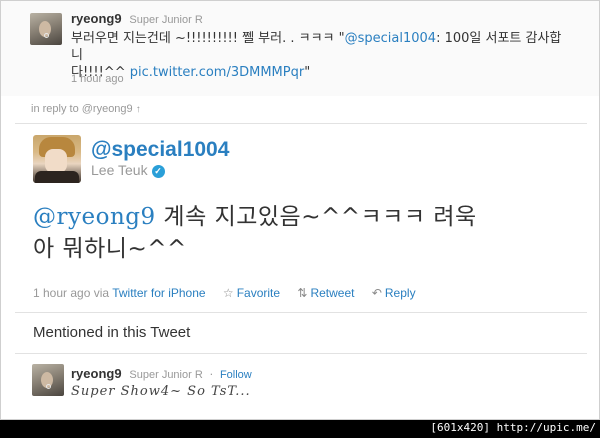  What do you see at coordinates (158, 171) in the screenshot?
I see `verified-badge-icon: ✓` at bounding box center [158, 171].